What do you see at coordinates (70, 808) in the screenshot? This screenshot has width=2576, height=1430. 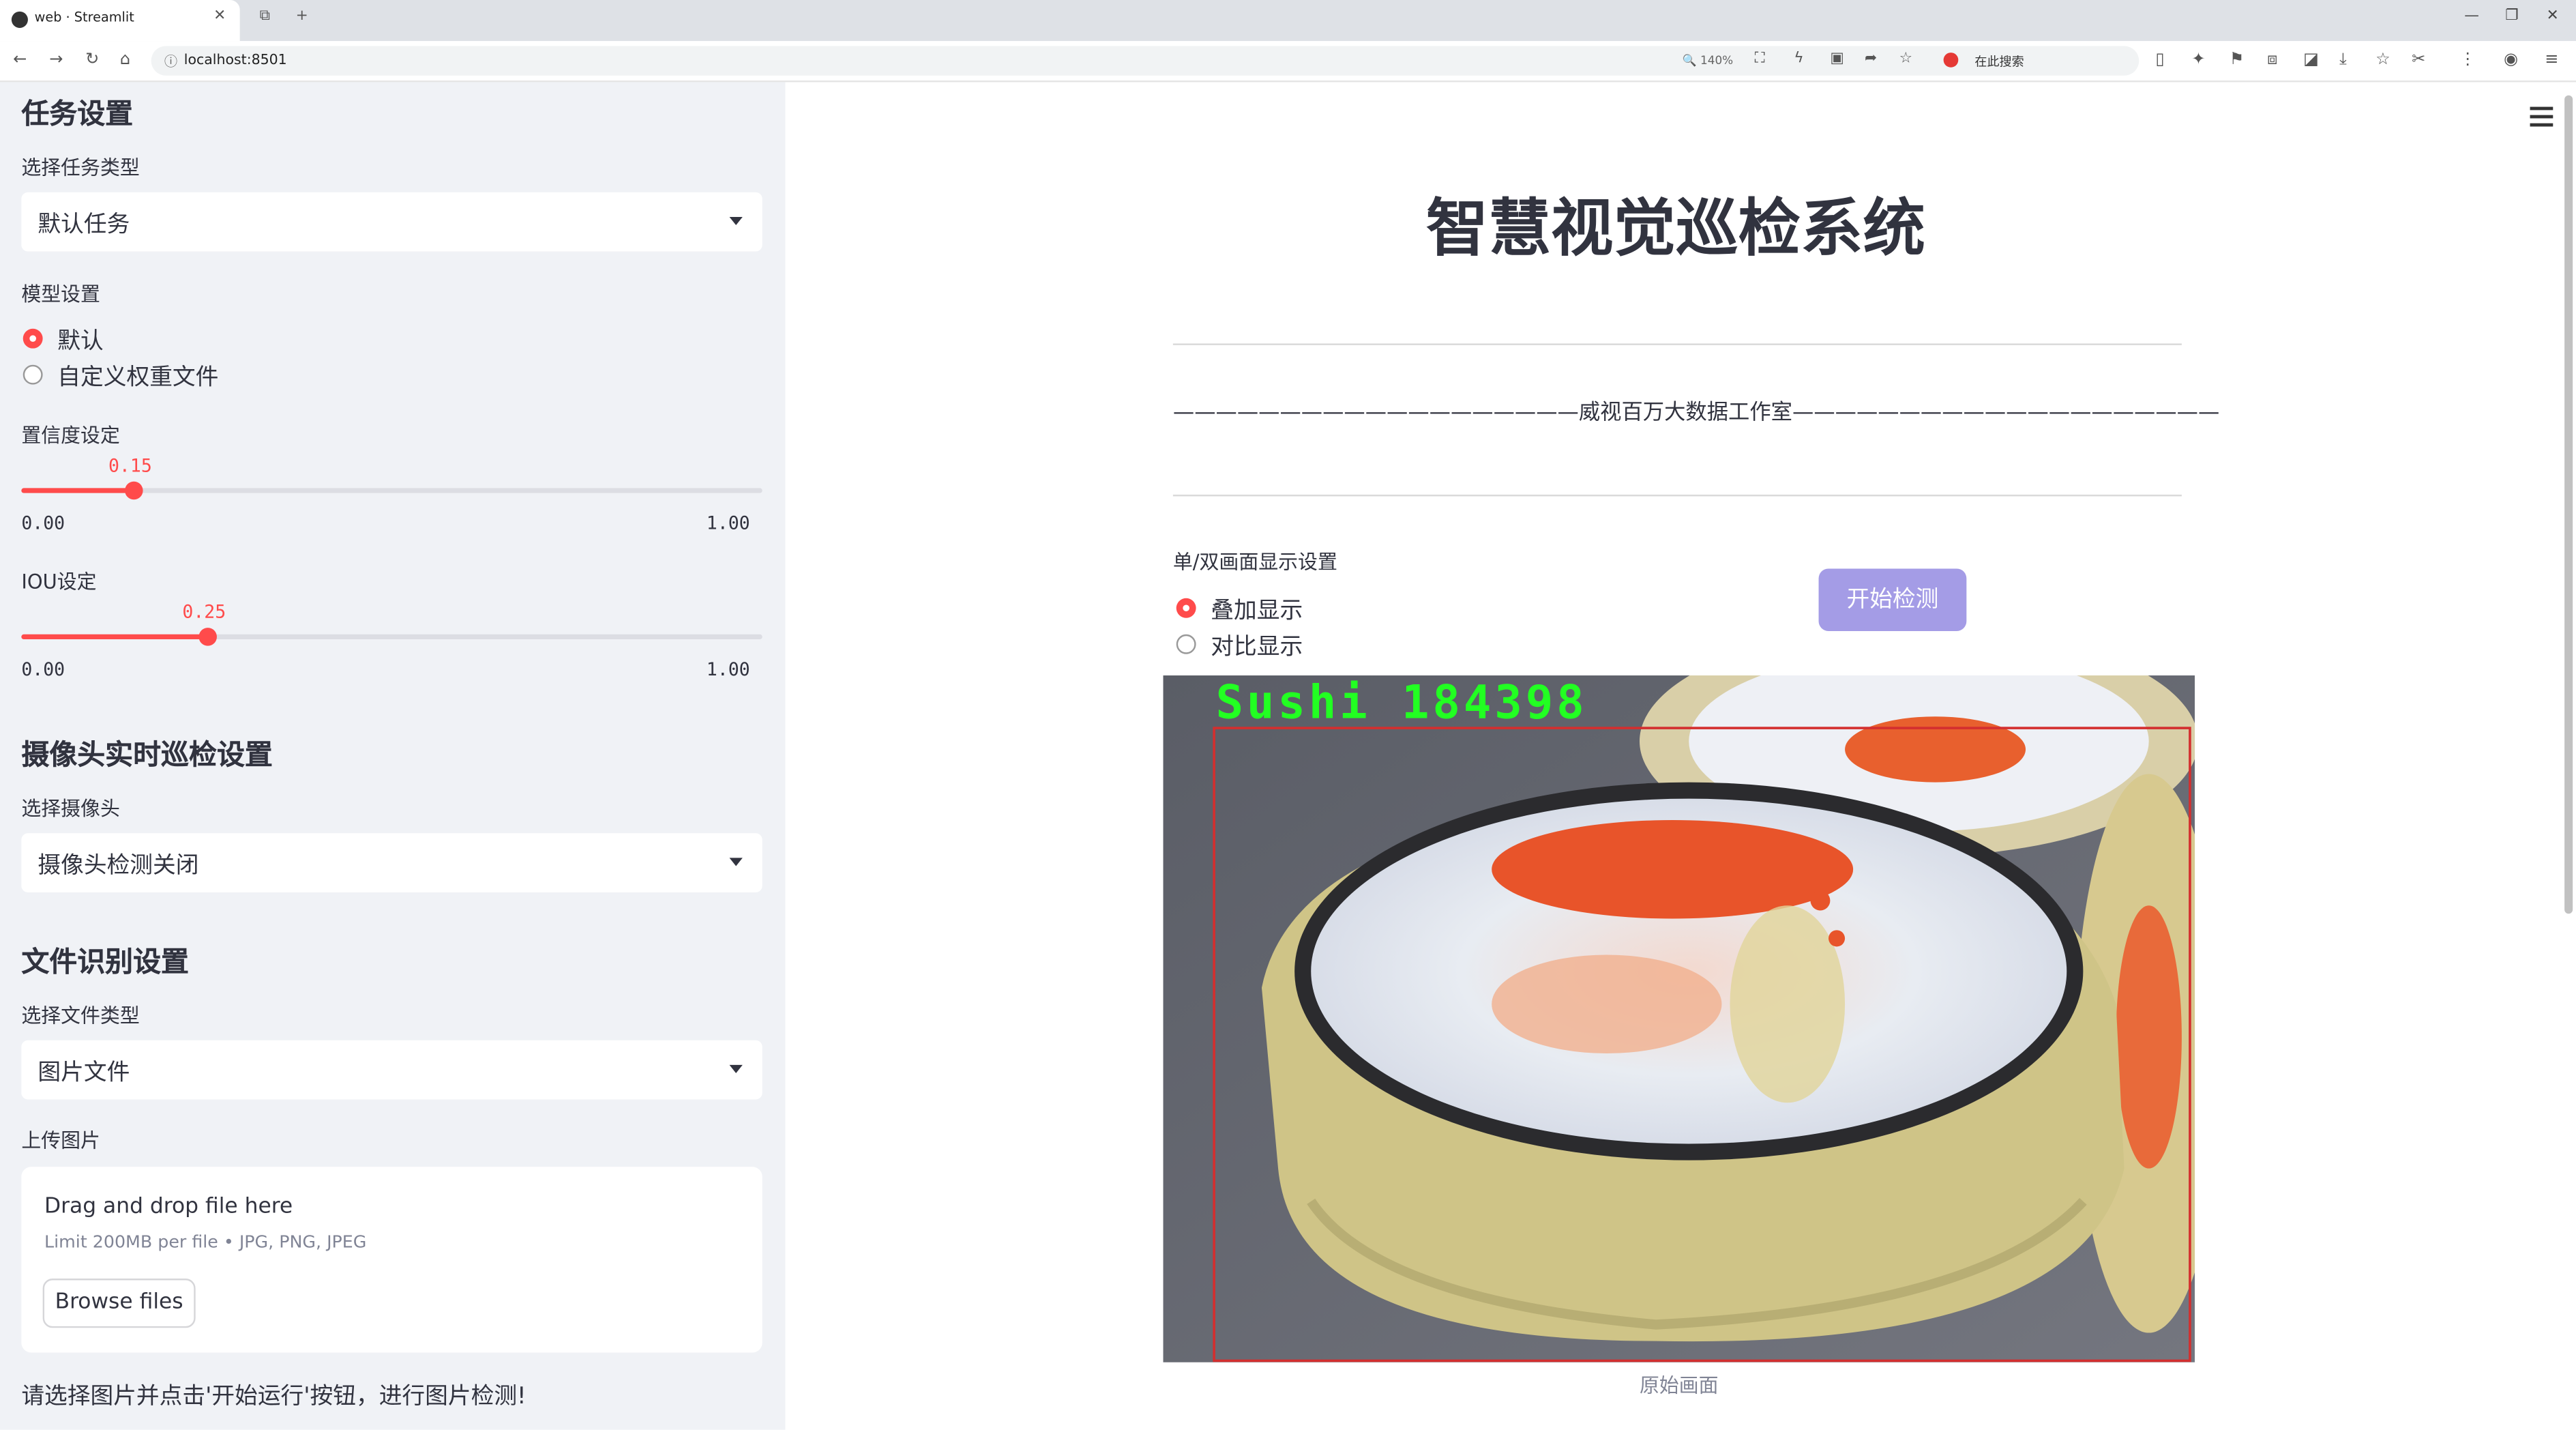 I see `camera-label: 选择摄像头` at bounding box center [70, 808].